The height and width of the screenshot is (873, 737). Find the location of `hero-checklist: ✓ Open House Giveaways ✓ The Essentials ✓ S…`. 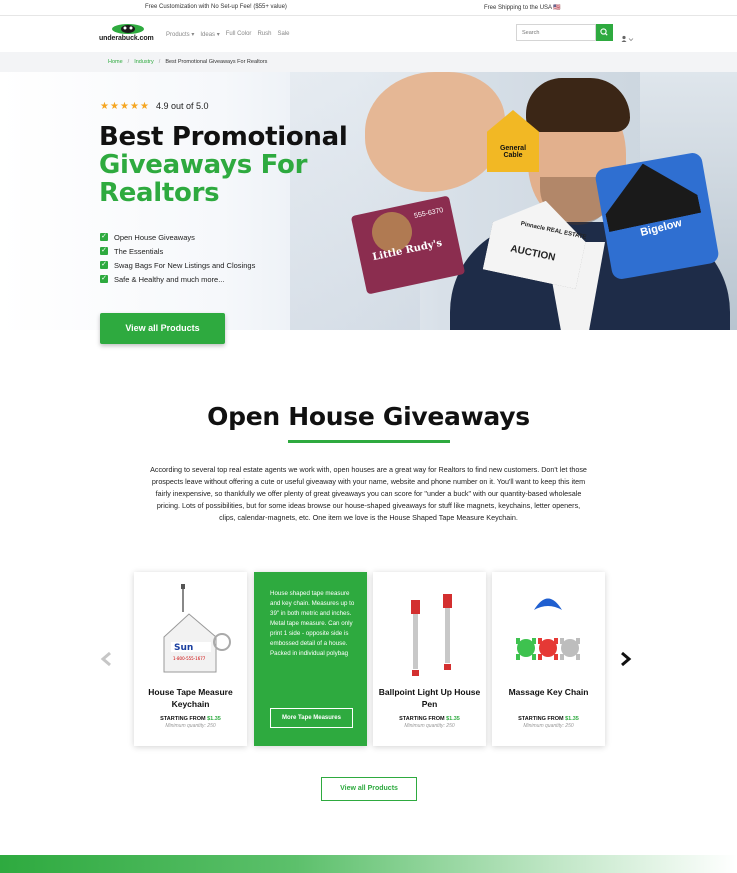

hero-checklist: ✓ Open House Giveaways ✓ The Essentials ✓ S… is located at coordinates (177, 258).